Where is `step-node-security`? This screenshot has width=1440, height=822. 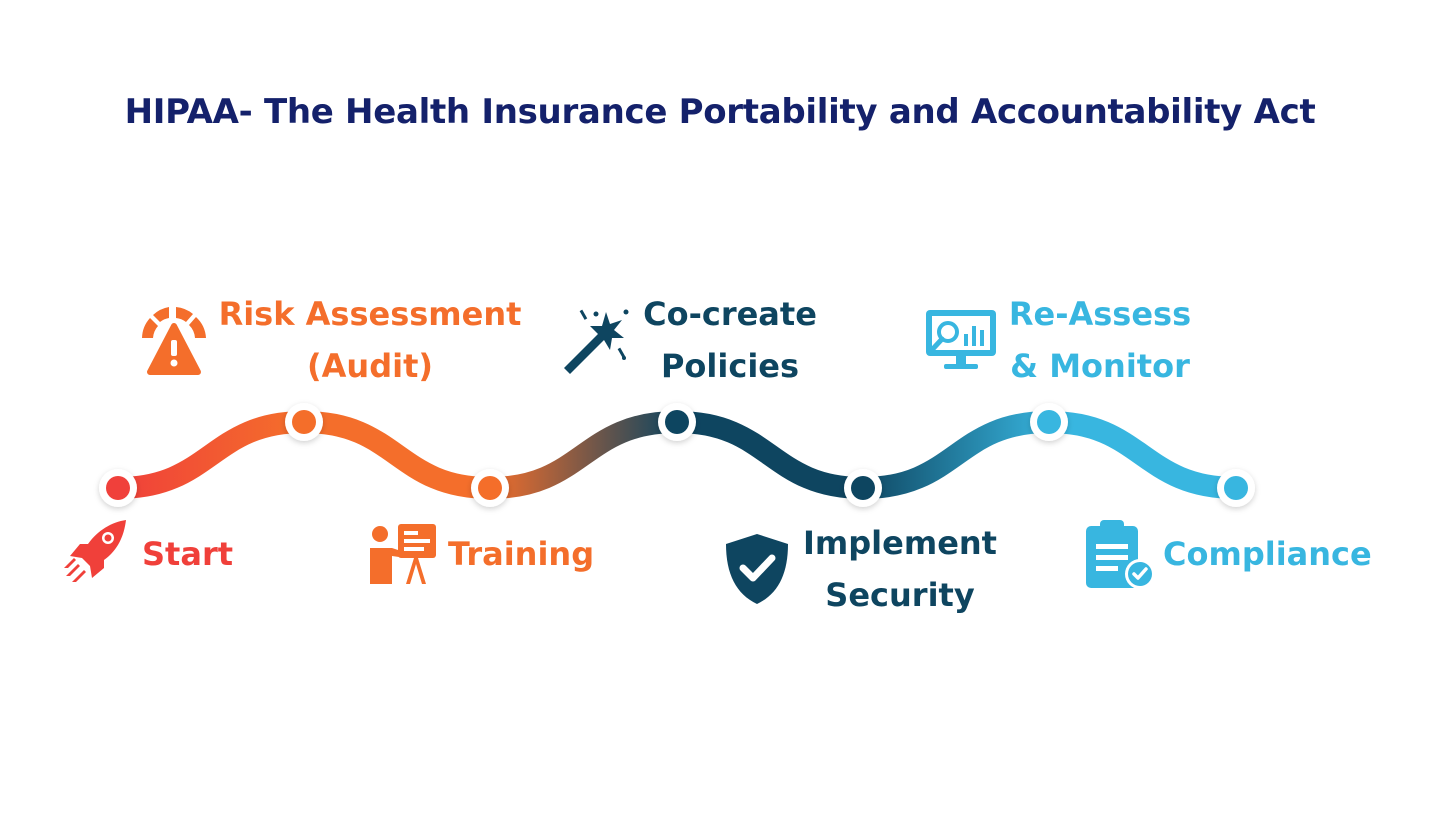
step-node-security is located at coordinates (863, 488).